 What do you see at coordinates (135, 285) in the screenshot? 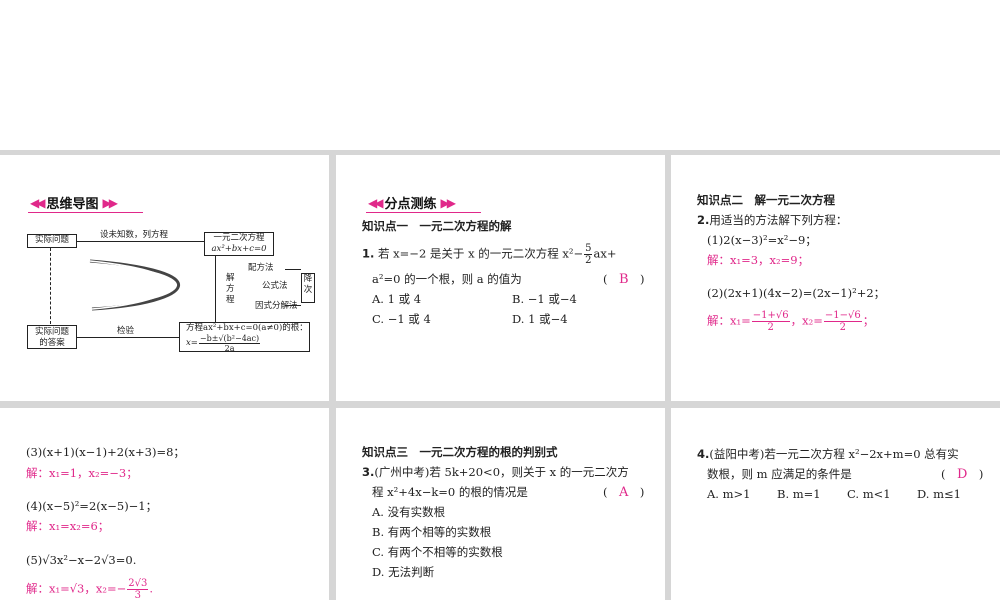
I see `mm-curve-arrow` at bounding box center [135, 285].